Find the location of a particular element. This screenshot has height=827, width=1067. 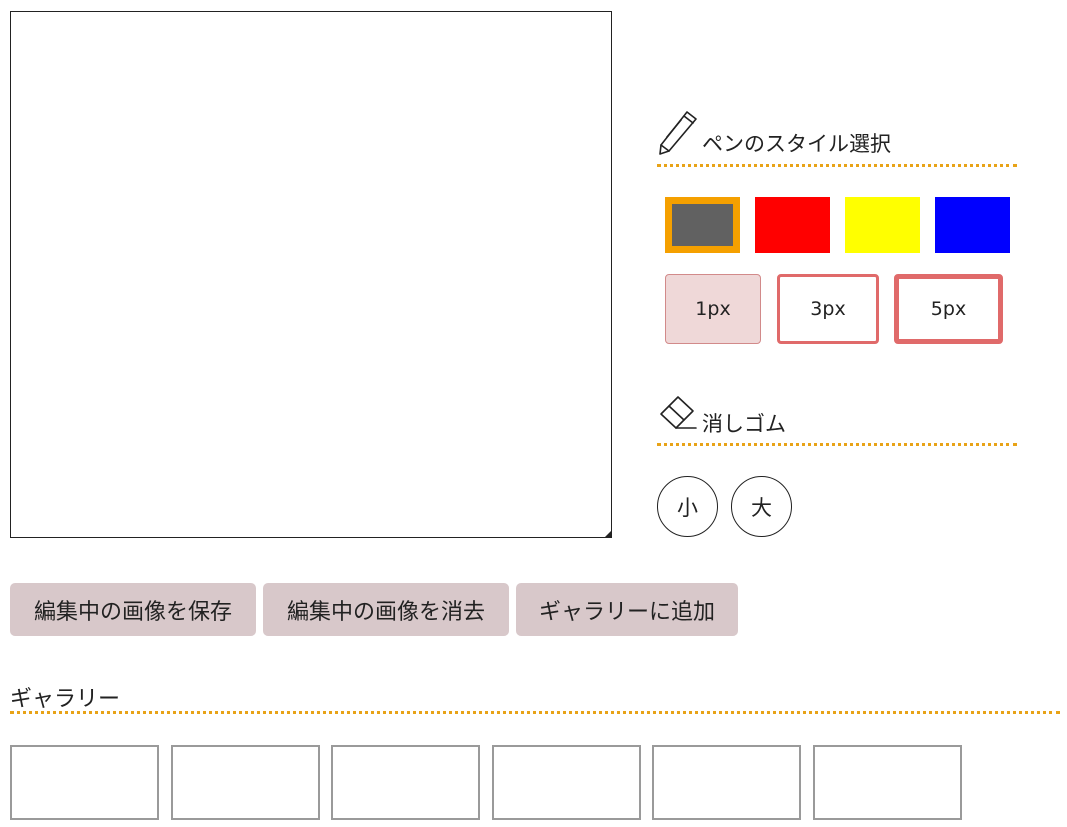

pen-style-title: ペンのスタイル選択 is located at coordinates (796, 144).